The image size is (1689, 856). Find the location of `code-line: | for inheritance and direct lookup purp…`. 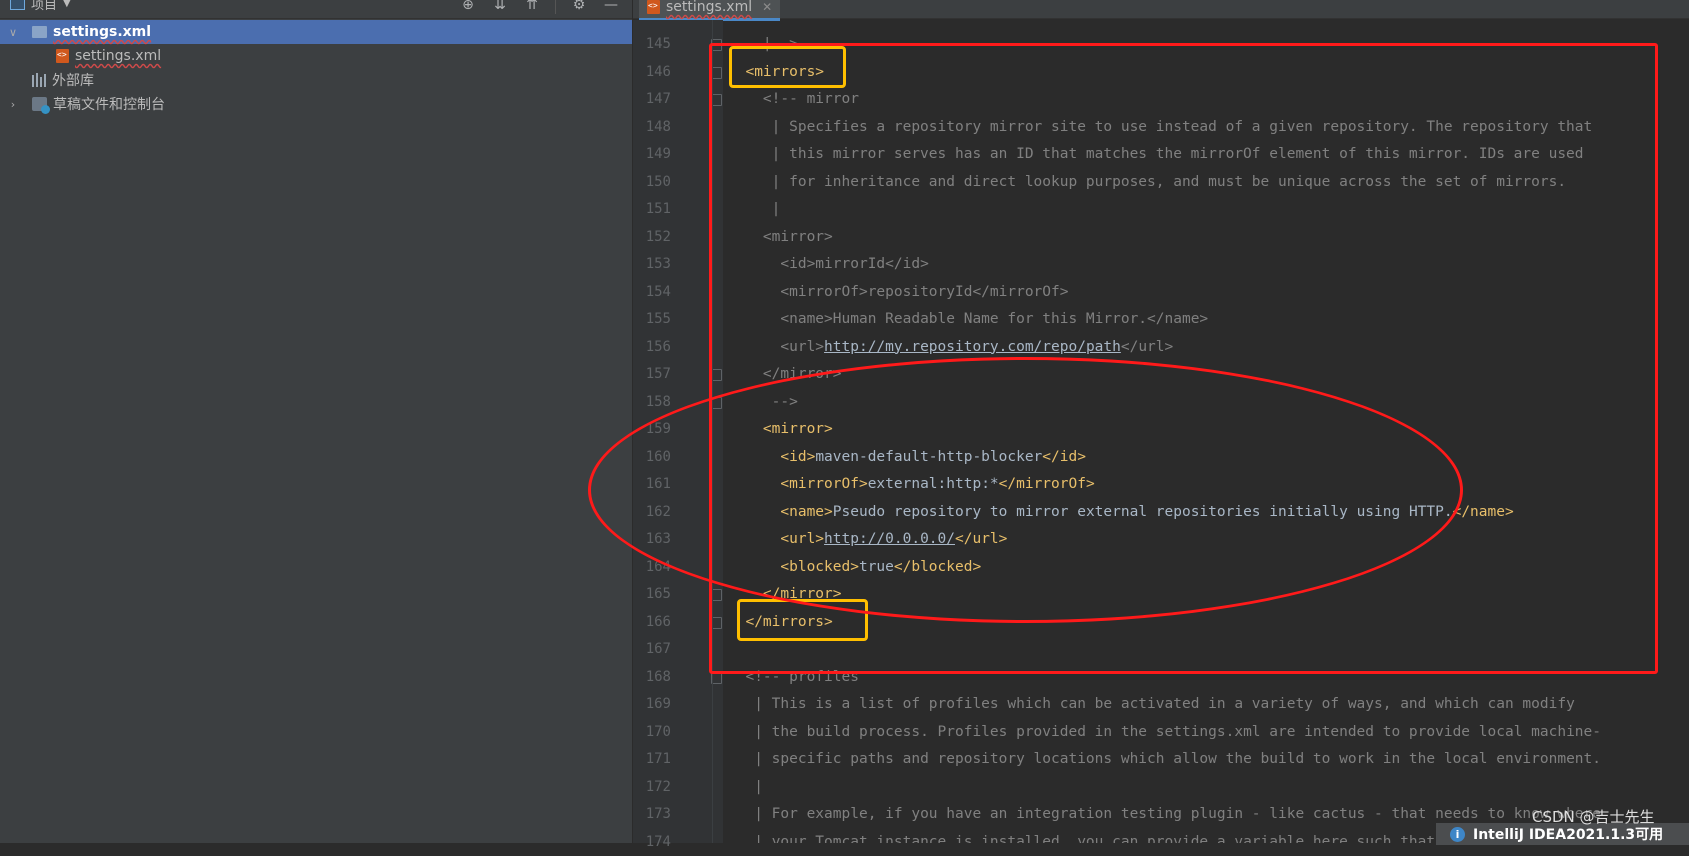

code-line: | for inheritance and direct lookup purp… is located at coordinates (1147, 182).